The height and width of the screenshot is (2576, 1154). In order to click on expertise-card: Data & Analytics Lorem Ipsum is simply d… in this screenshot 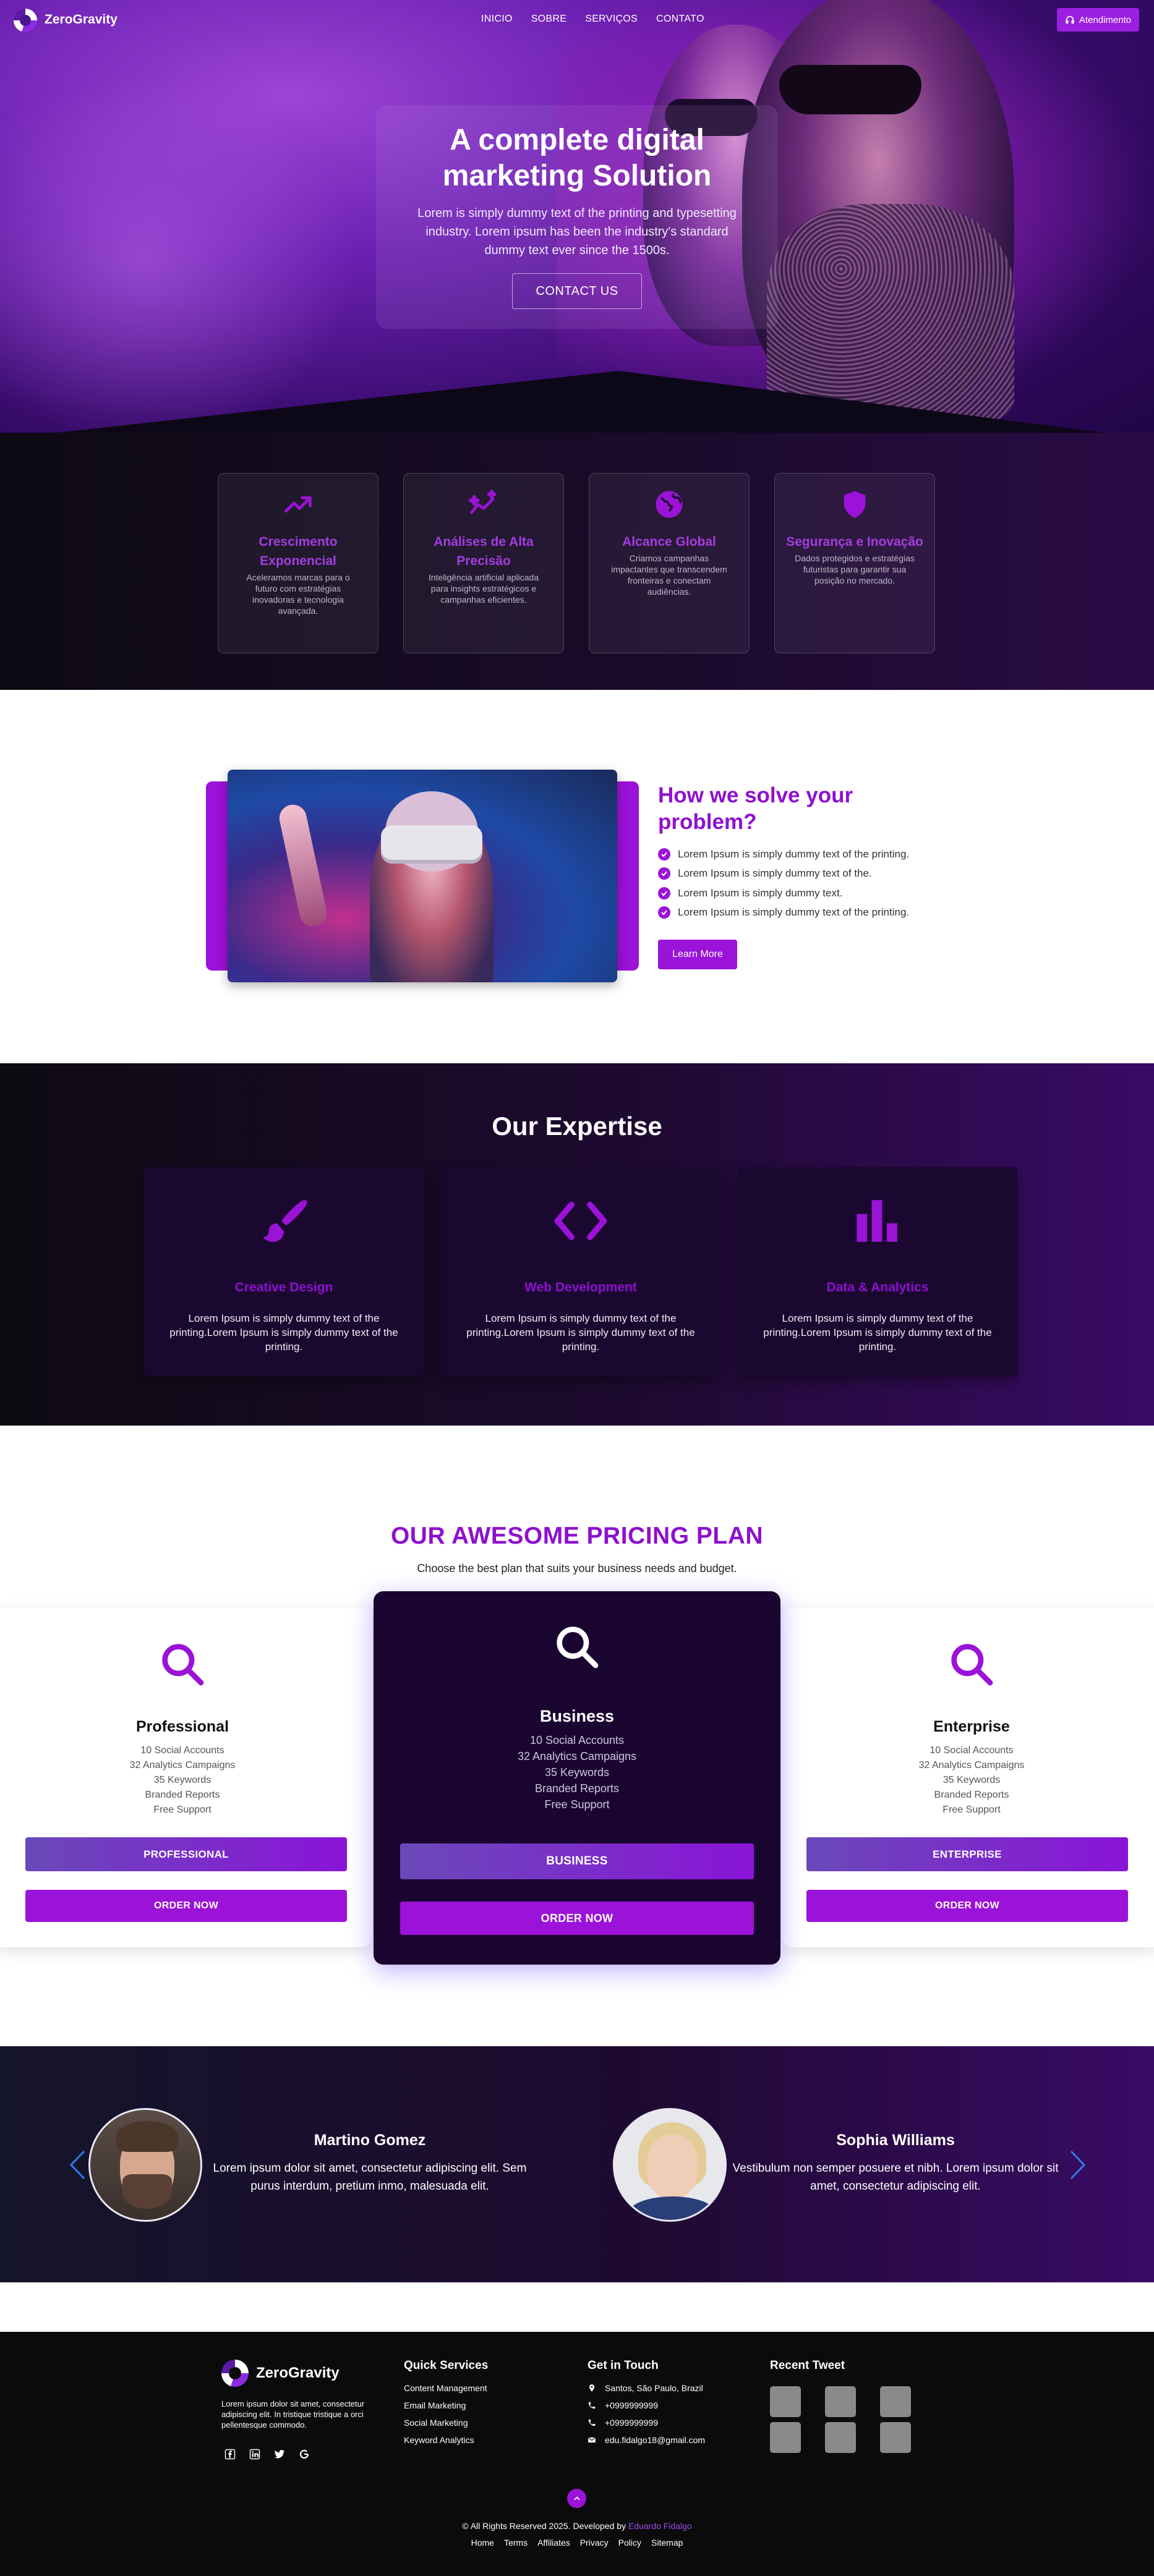, I will do `click(877, 1271)`.